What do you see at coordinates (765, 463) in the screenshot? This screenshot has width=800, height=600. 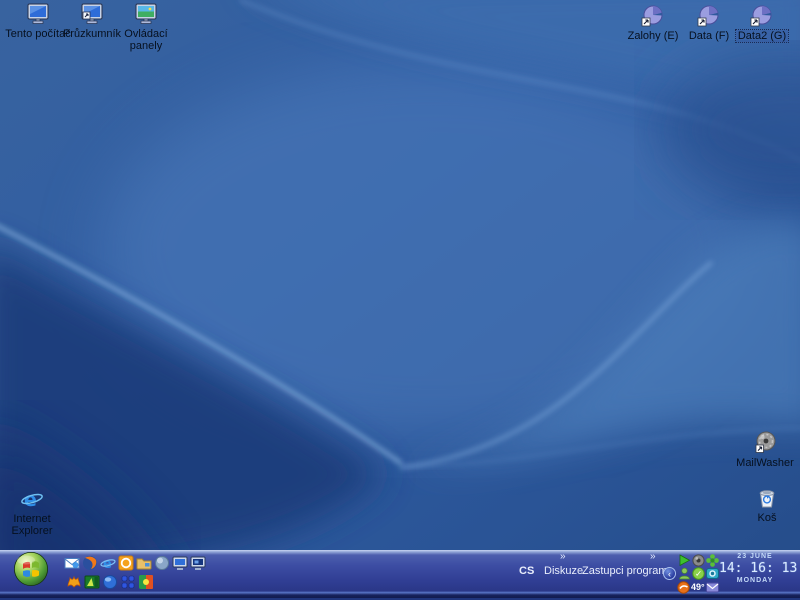 I see `desktop-icon-label: MailWasher` at bounding box center [765, 463].